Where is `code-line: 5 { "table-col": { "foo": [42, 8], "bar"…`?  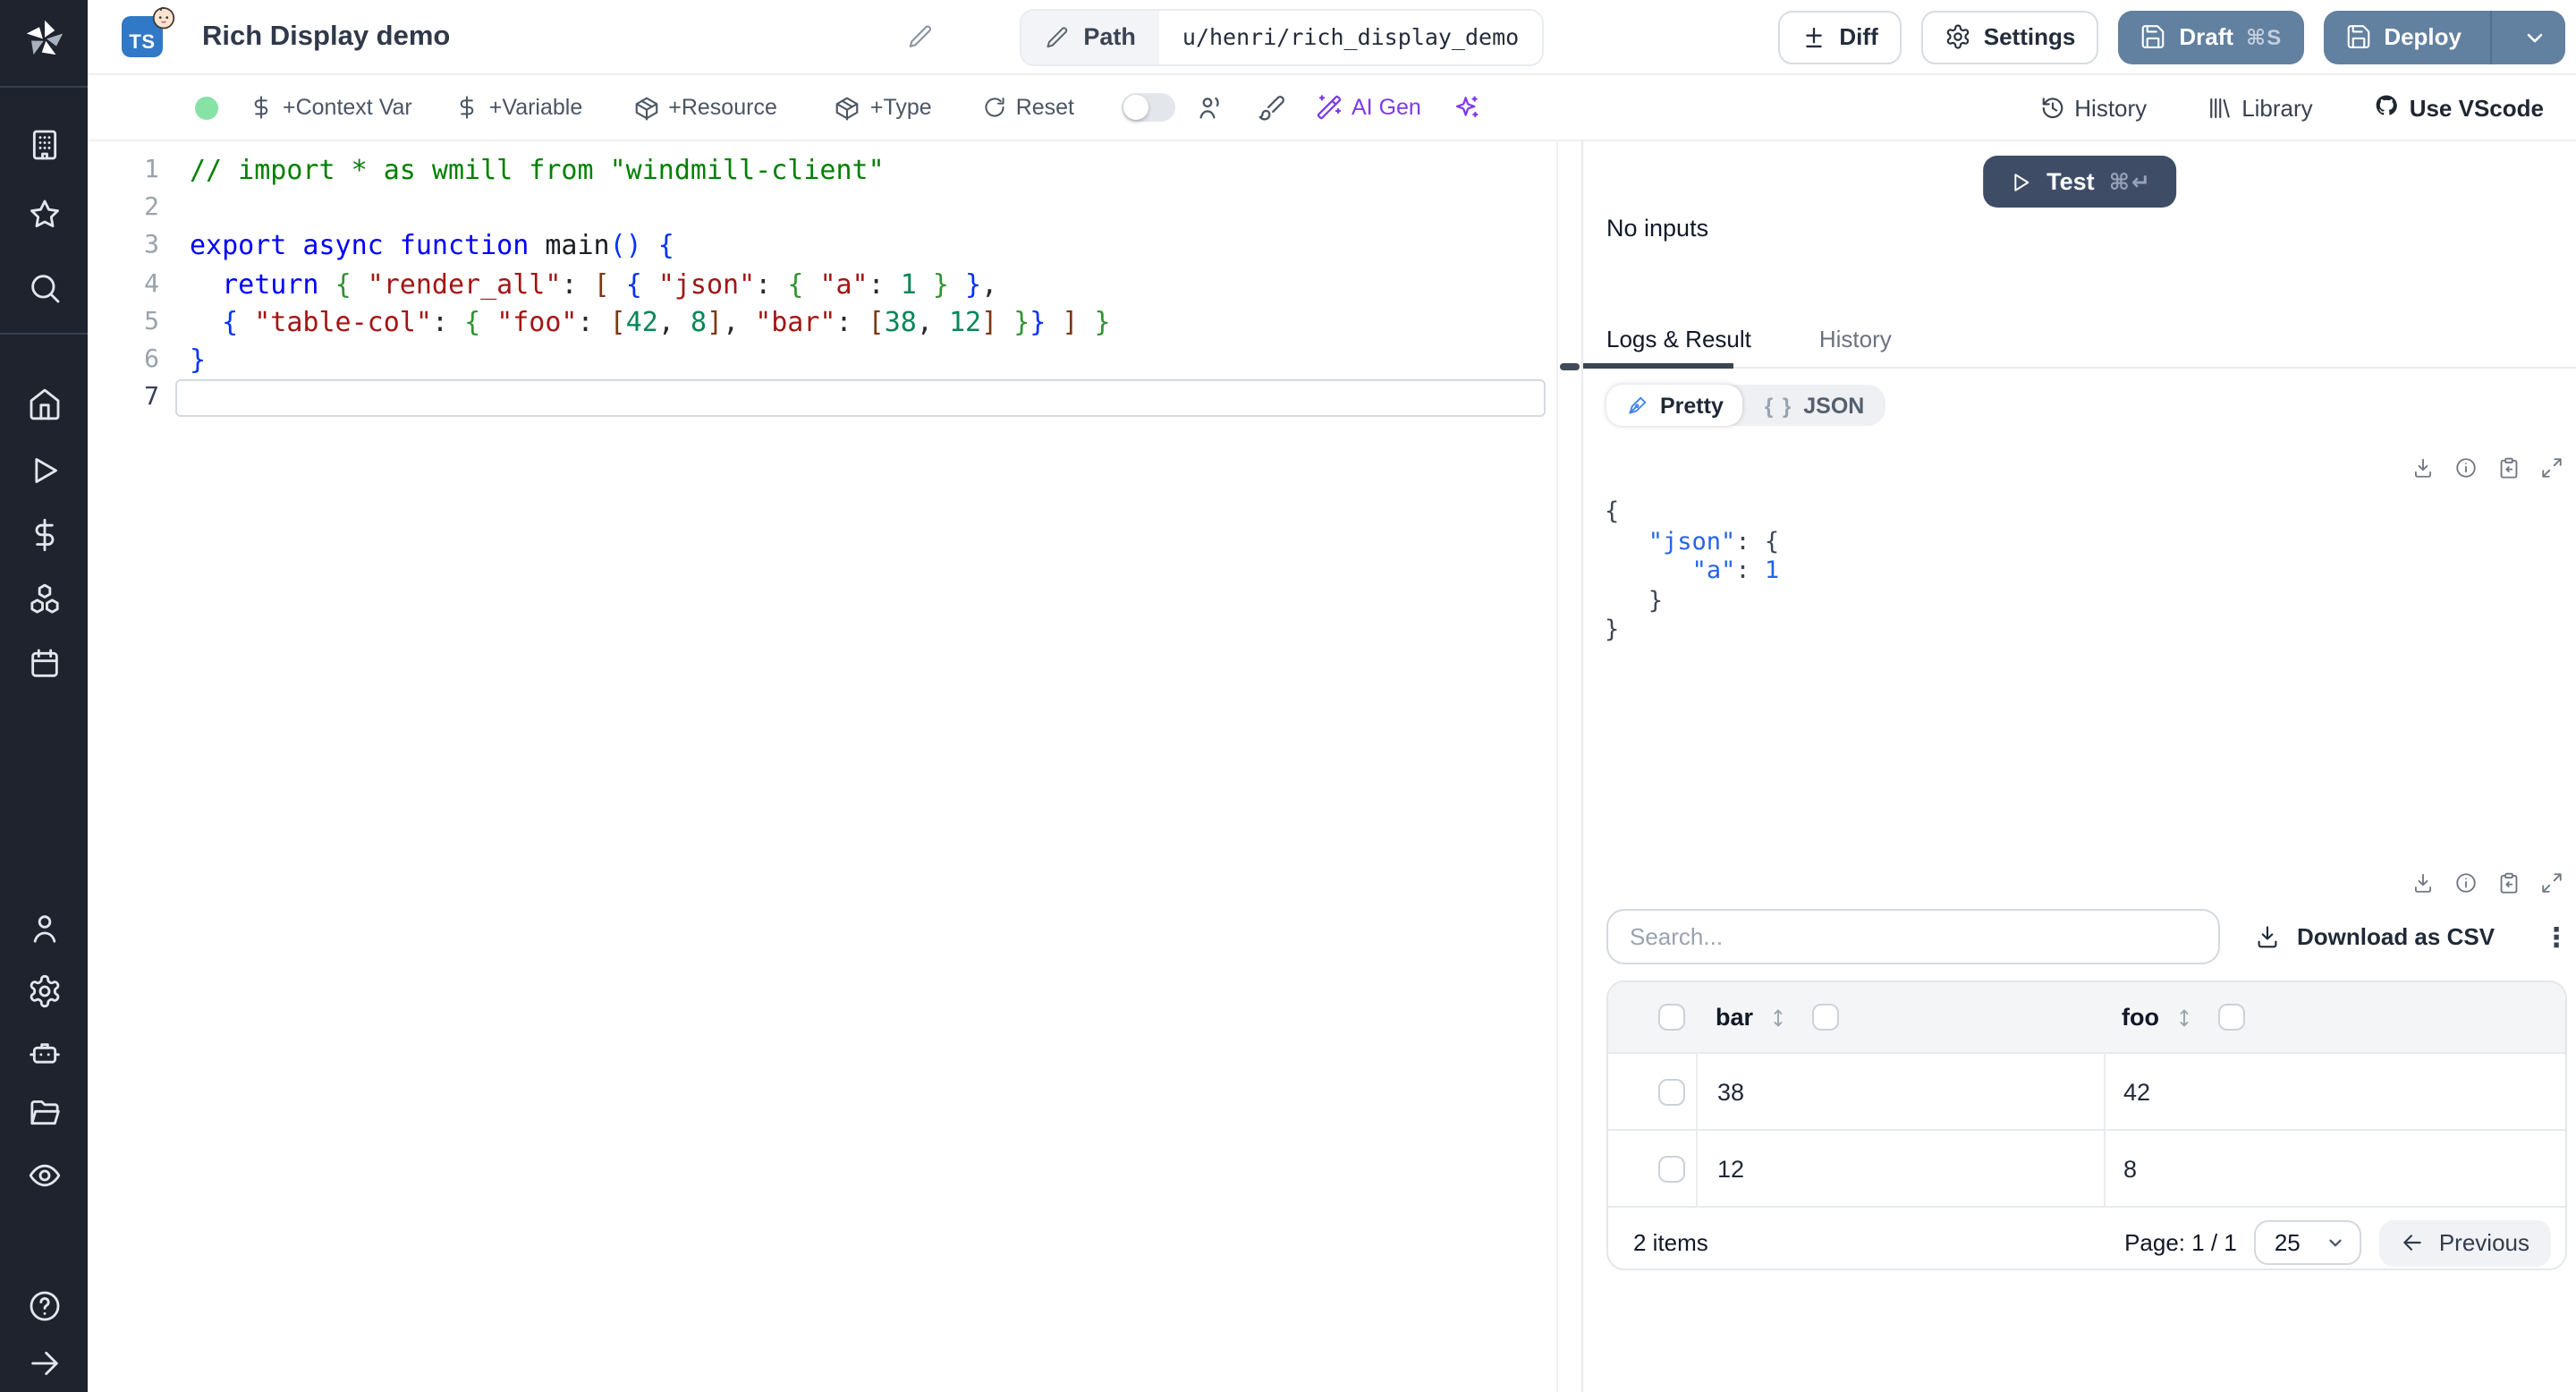
code-line: 5 { "table-col": { "foo": [42, 8], "bar"… is located at coordinates (822, 321).